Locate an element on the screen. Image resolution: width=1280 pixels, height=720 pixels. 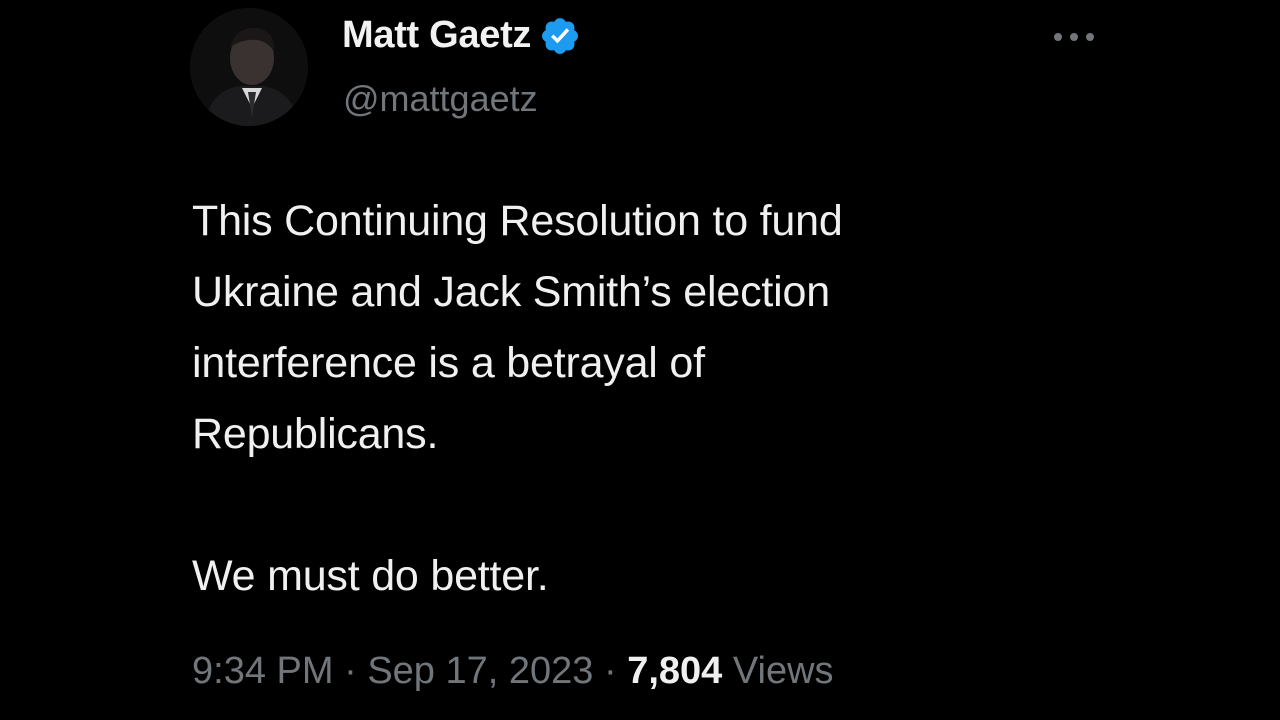
tweet-metadata: 9:34 PM · Sep 17, 2023 · 7,804 Views is located at coordinates (513, 671).